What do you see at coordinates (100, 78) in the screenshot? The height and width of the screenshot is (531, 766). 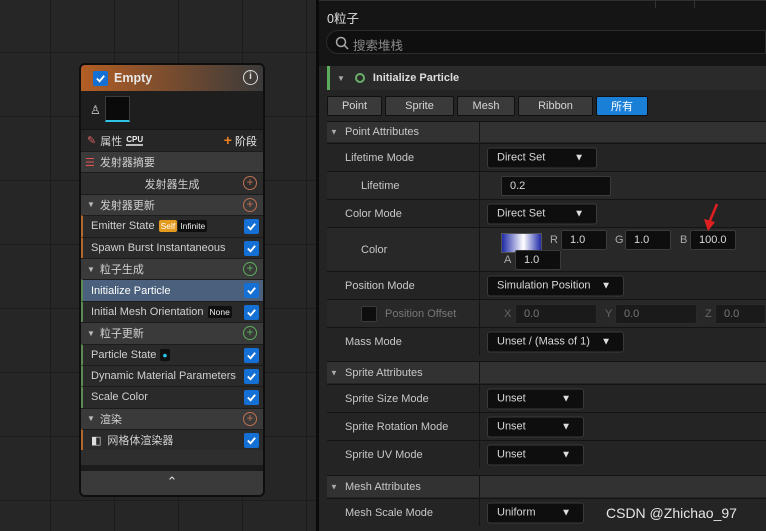 I see `emitter-enabled-checkbox` at bounding box center [100, 78].